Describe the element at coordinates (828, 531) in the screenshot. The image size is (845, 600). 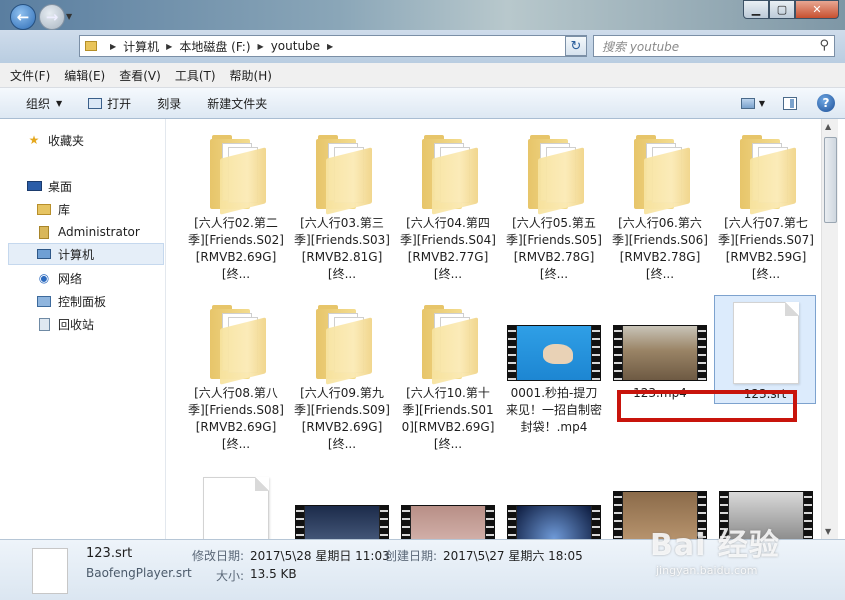
I see `scroll-down-icon: ▼` at that location.